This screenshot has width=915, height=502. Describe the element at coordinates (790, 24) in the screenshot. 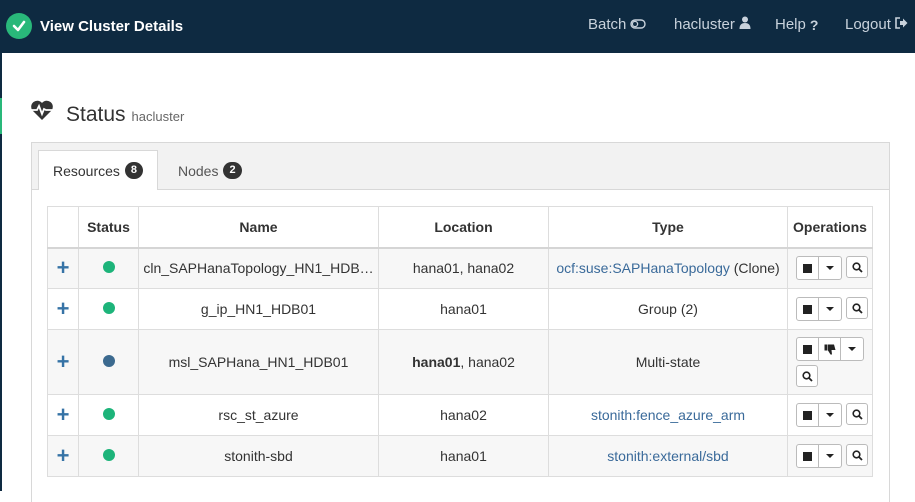

I see `help-label: Help` at that location.